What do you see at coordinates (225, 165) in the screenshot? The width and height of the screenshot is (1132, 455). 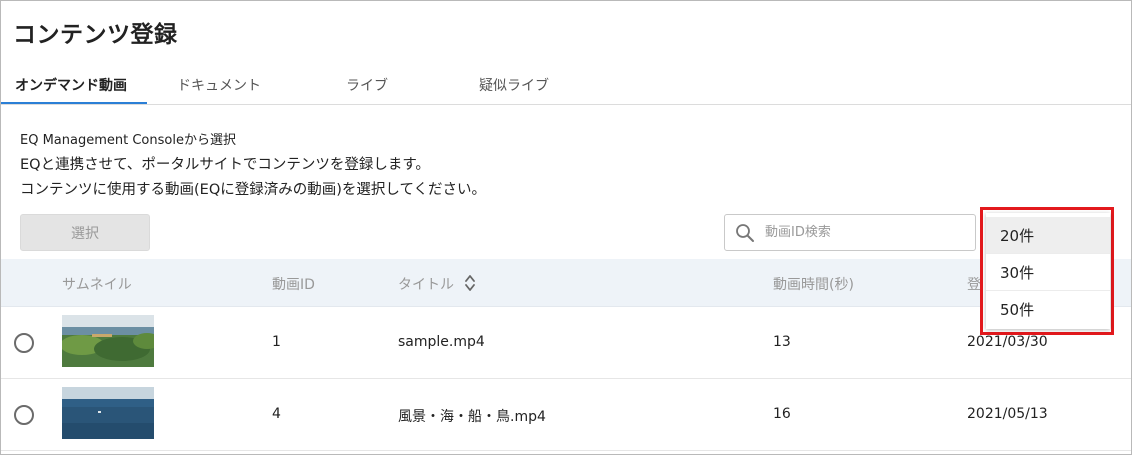 I see `description-text: EQと連携させて、ポータルサイトでコンテンツを登録します。` at bounding box center [225, 165].